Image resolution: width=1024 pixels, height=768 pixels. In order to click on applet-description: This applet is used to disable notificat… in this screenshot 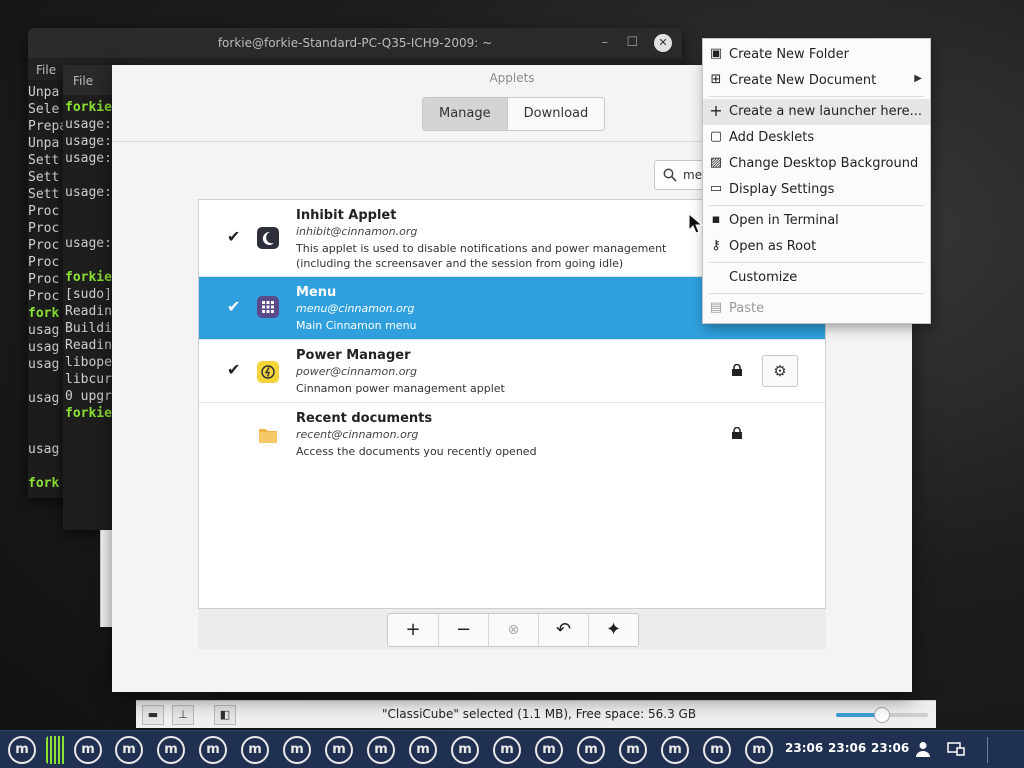, I will do `click(481, 256)`.